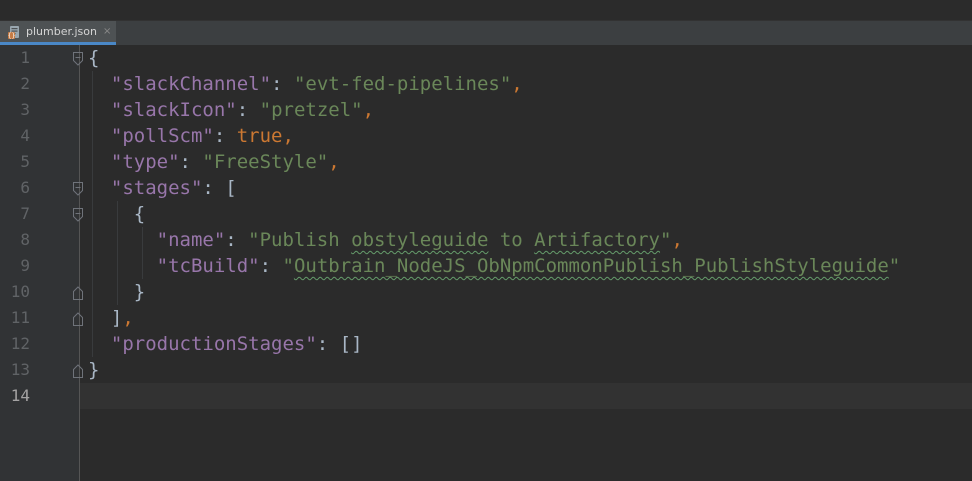 This screenshot has height=481, width=972. What do you see at coordinates (156, 188) in the screenshot?
I see `code-token: "stages"` at bounding box center [156, 188].